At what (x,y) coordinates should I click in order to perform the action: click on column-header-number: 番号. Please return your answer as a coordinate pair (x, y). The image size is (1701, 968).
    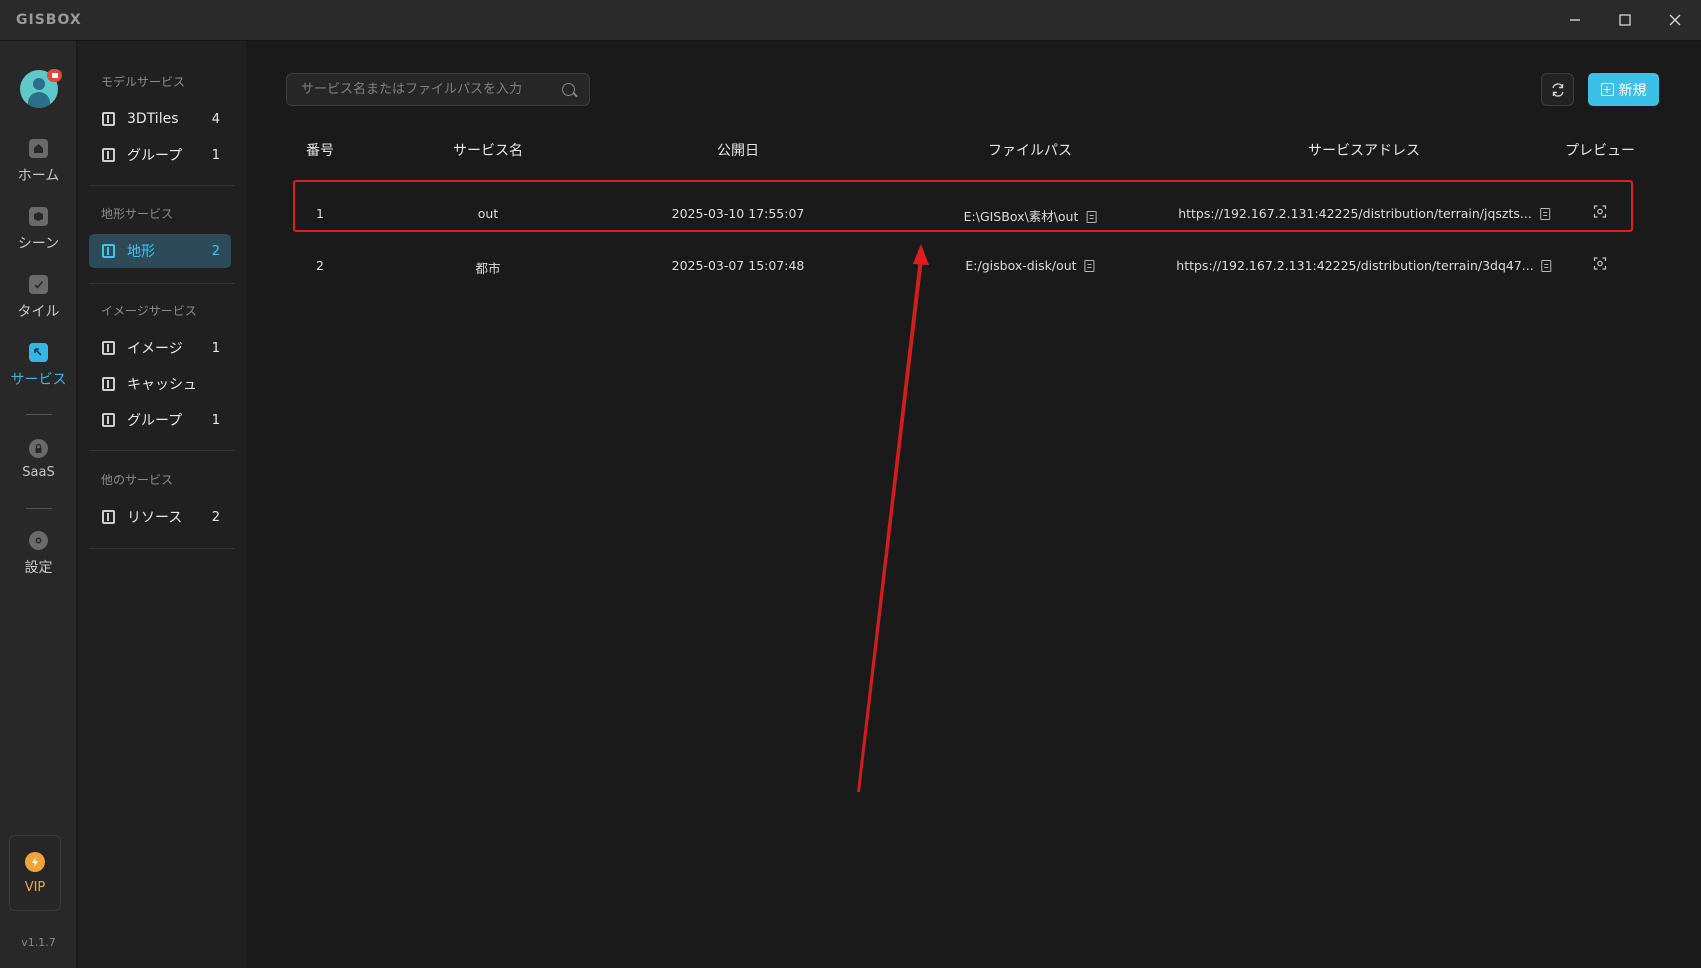
    Looking at the image, I should click on (320, 151).